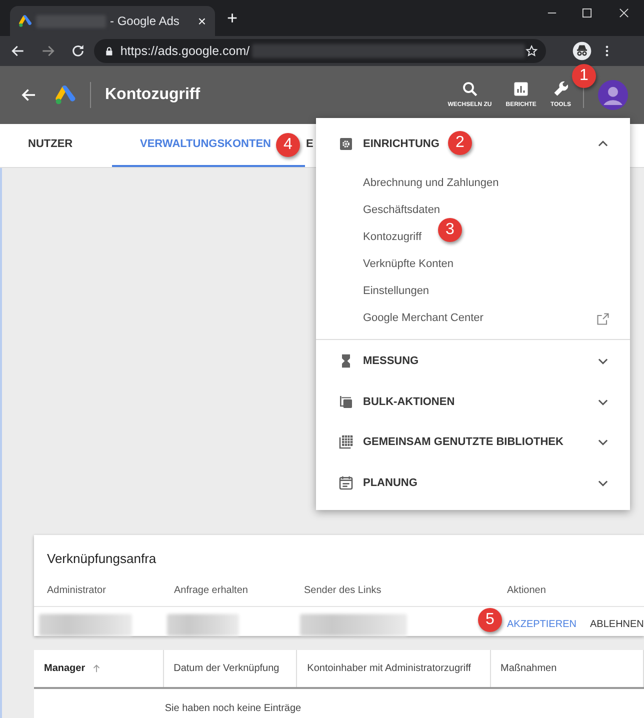 Image resolution: width=644 pixels, height=718 pixels. What do you see at coordinates (346, 442) in the screenshot?
I see `grid-library-icon` at bounding box center [346, 442].